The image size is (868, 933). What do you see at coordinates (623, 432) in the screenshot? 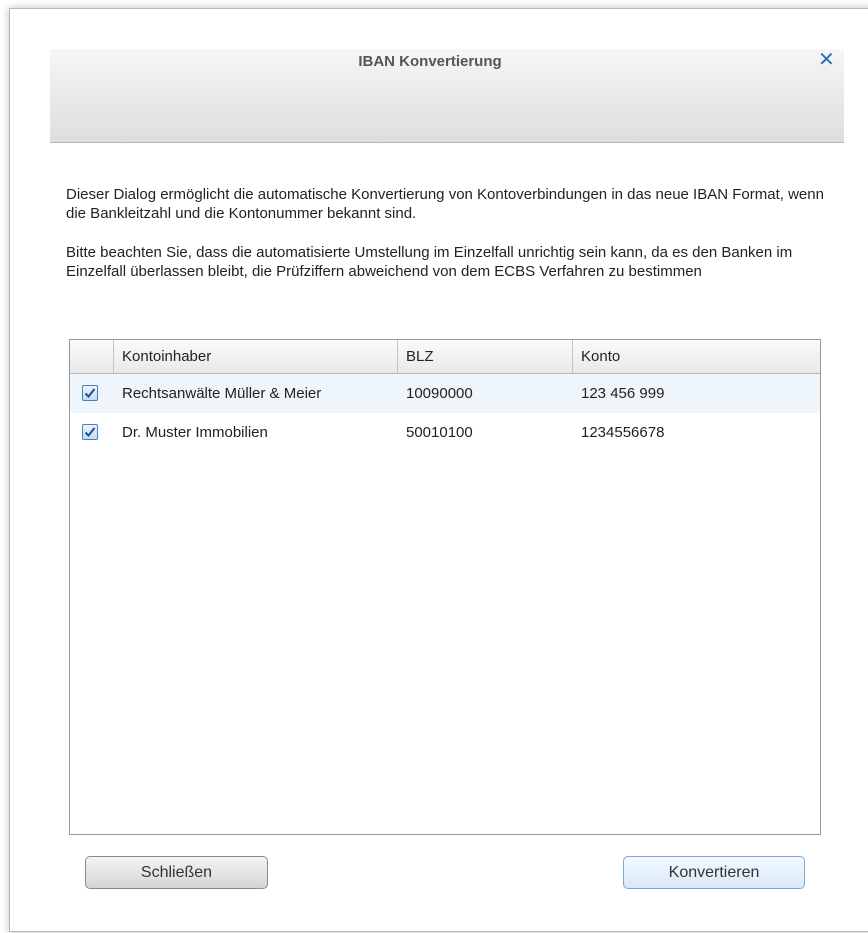
I see `cell-konto: 1234556678` at bounding box center [623, 432].